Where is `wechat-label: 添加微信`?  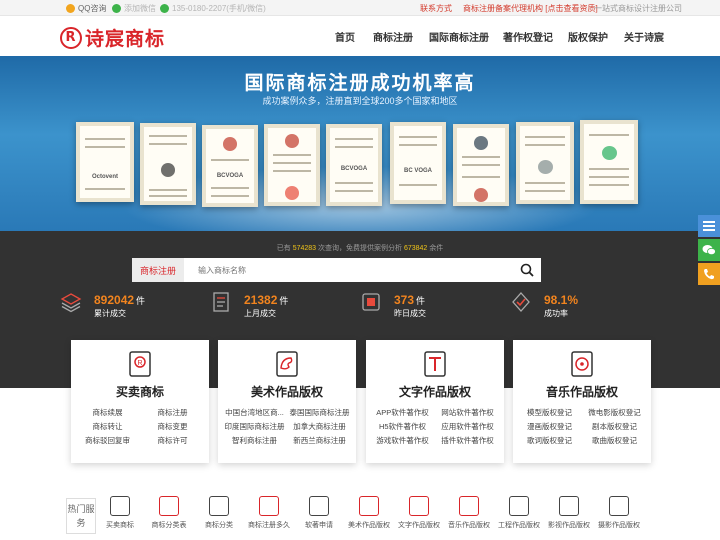
wechat-label: 添加微信 is located at coordinates (140, 8).